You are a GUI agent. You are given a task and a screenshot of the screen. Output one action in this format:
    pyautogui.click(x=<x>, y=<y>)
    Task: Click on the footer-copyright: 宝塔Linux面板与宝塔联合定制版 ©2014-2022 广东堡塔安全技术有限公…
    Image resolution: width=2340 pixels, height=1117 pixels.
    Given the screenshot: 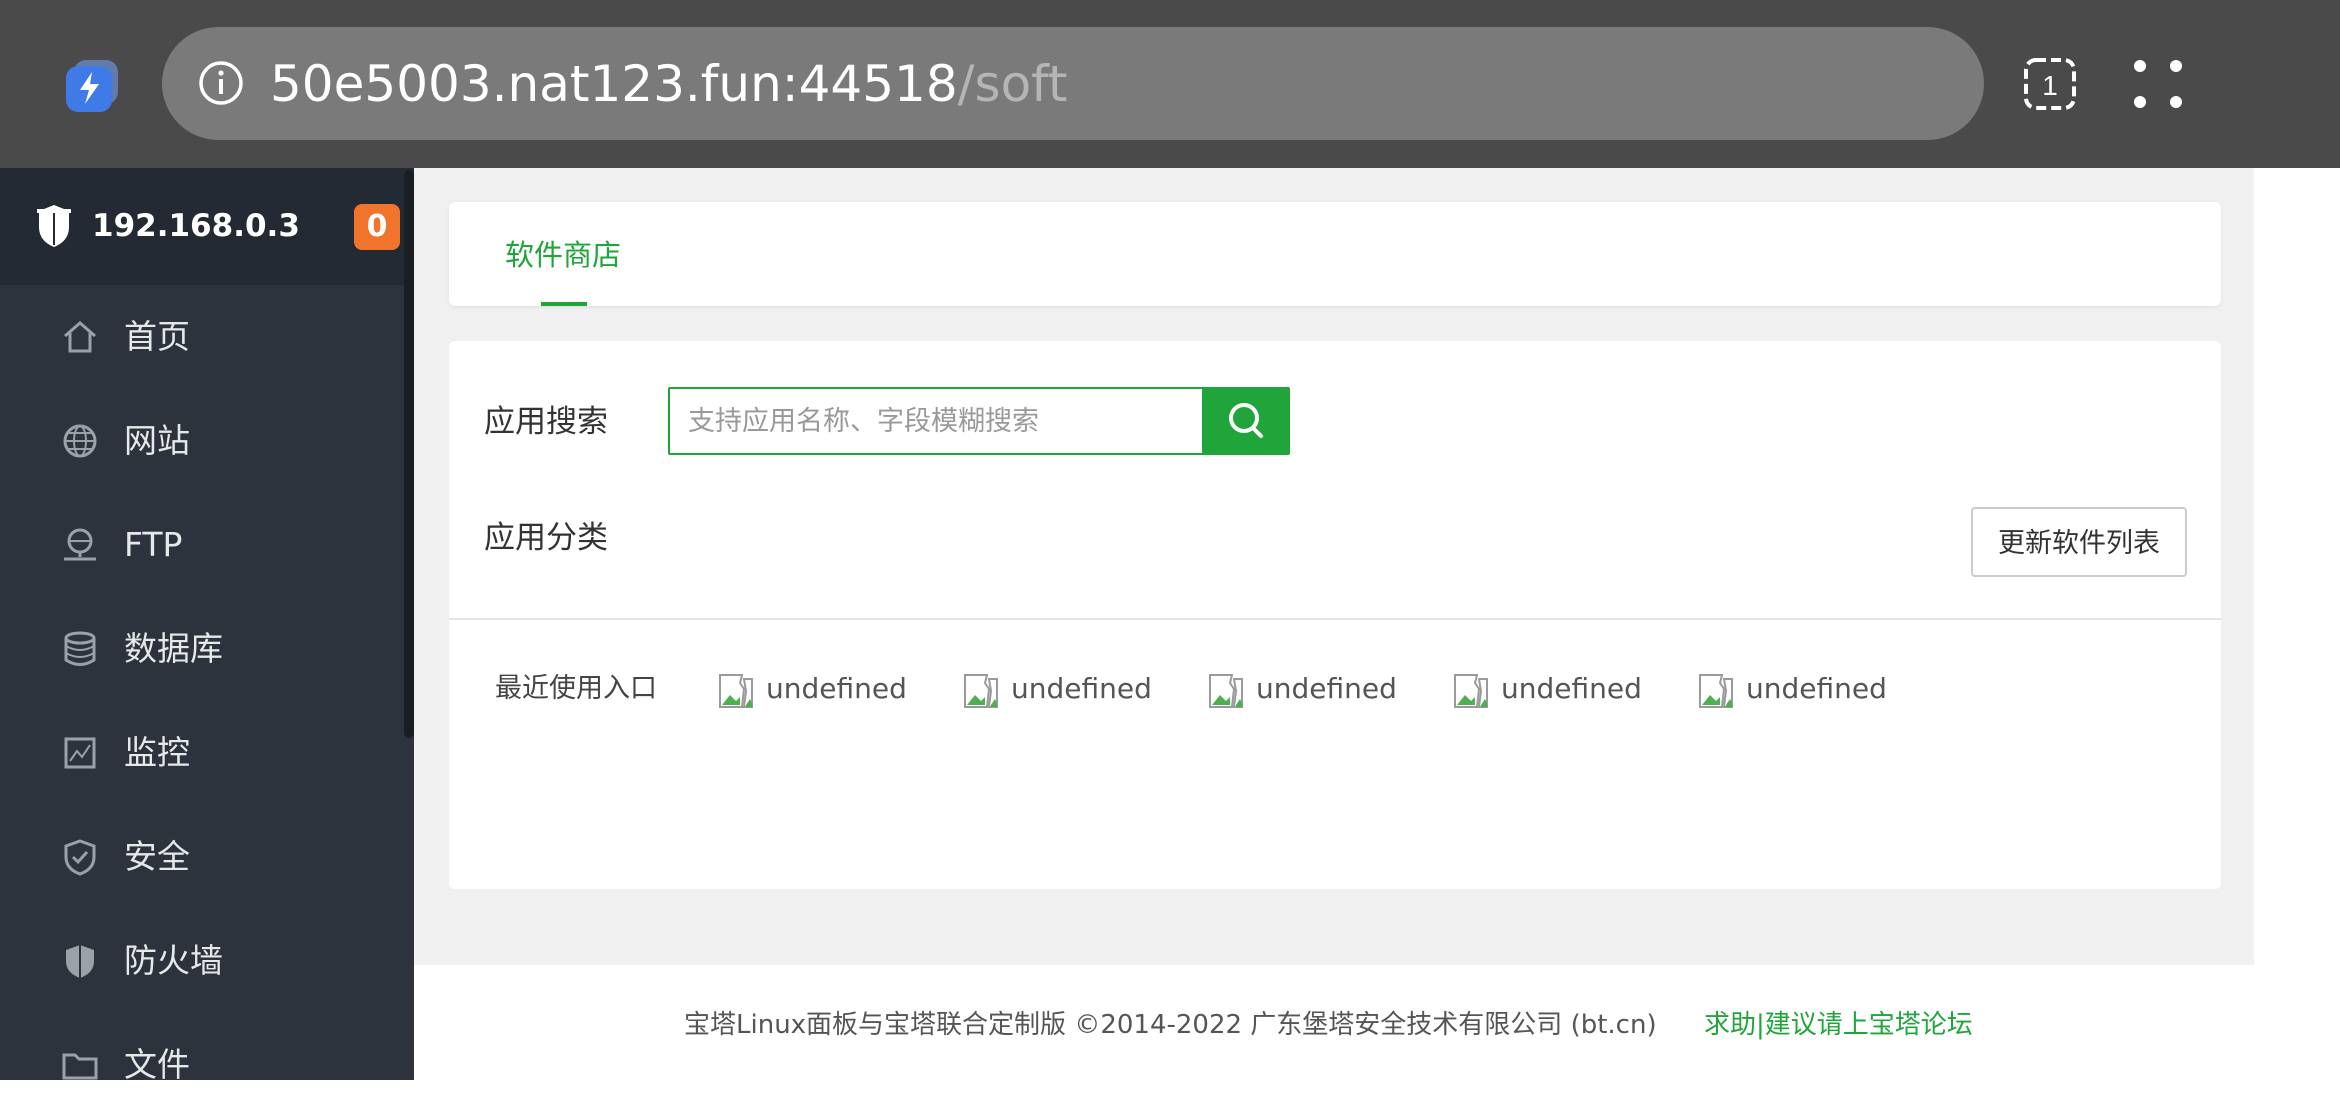 What is the action you would take?
    pyautogui.click(x=1170, y=1025)
    